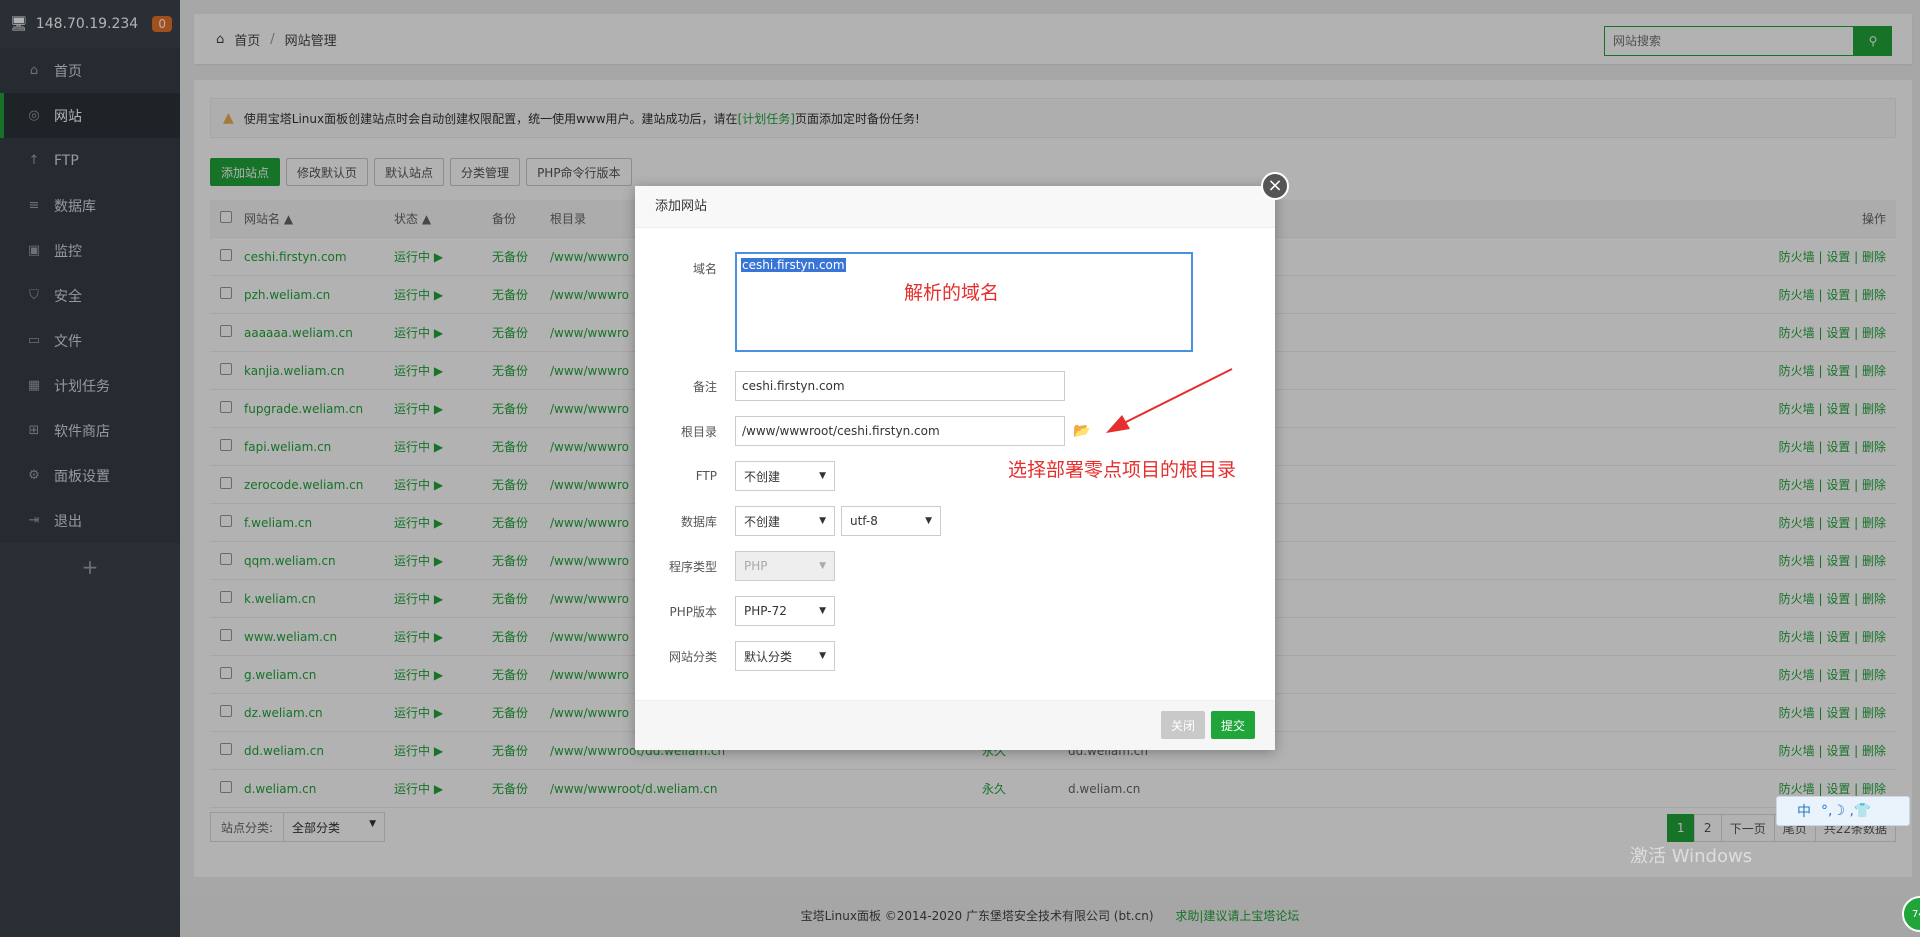  What do you see at coordinates (692, 656) in the screenshot?
I see `category-label: 网站分类` at bounding box center [692, 656].